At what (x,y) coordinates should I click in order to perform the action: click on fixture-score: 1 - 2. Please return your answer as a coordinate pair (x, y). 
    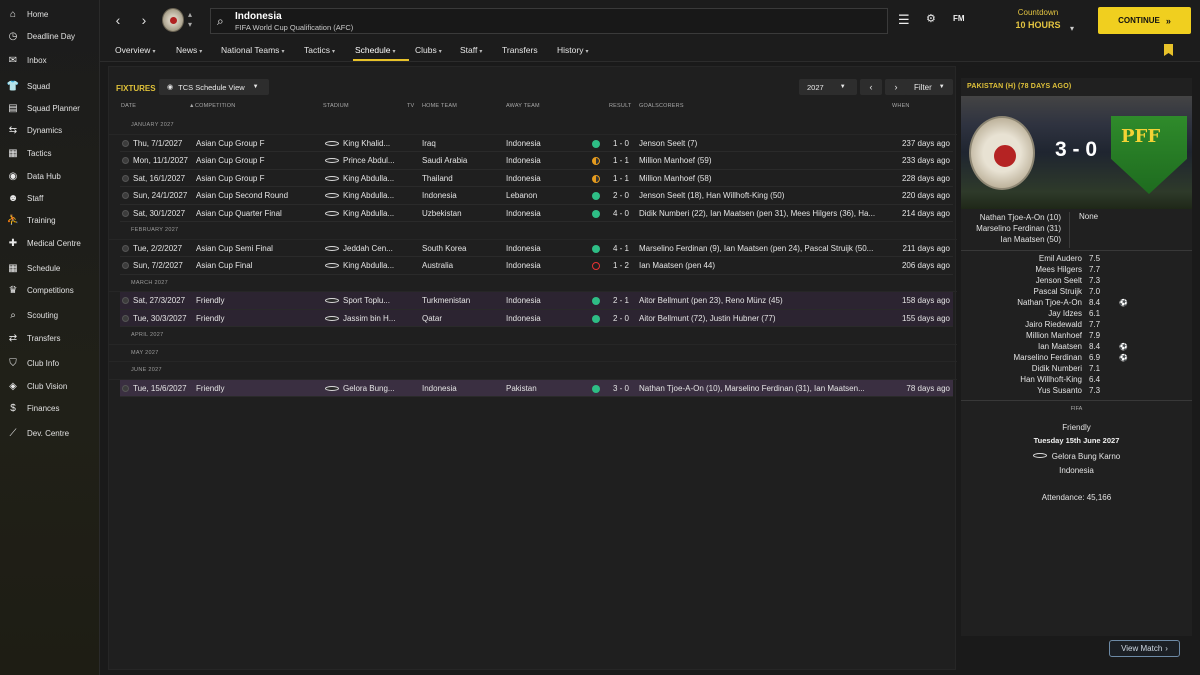
    Looking at the image, I should click on (626, 265).